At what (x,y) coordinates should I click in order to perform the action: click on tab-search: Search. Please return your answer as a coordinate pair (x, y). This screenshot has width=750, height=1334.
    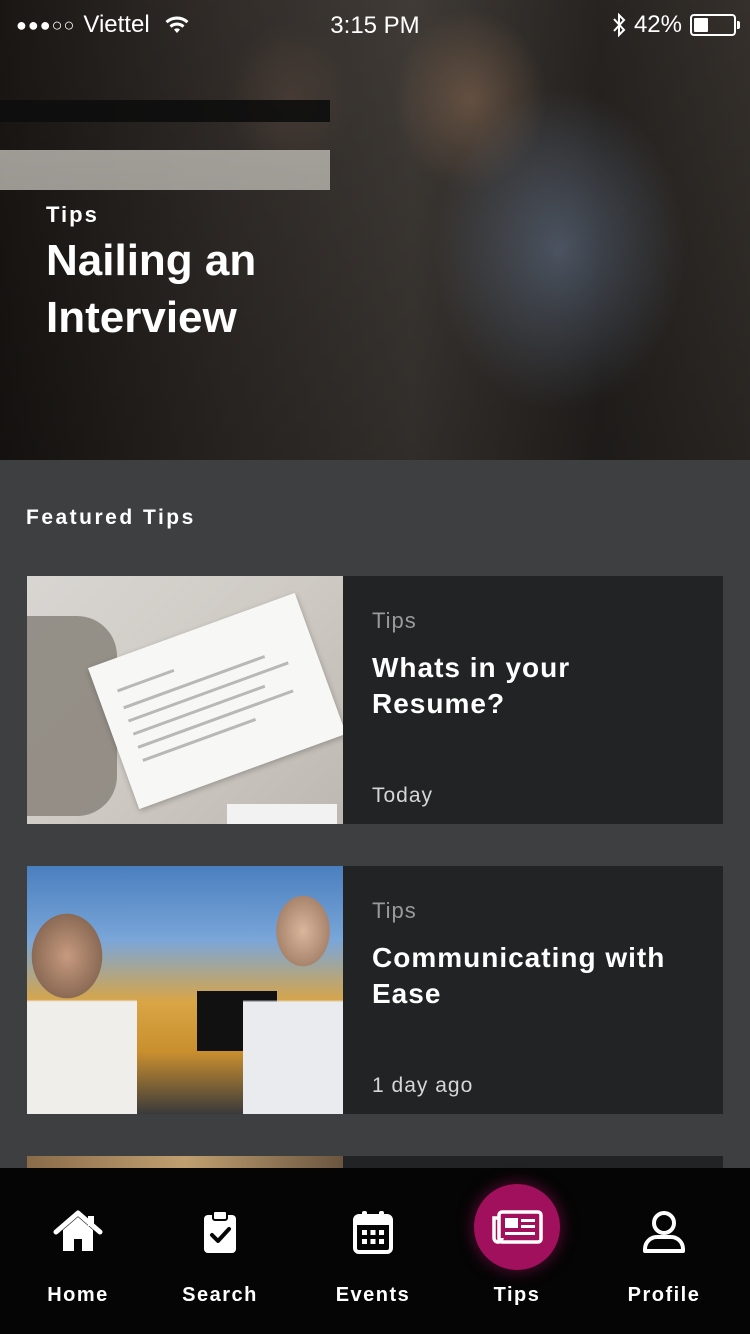
    Looking at the image, I should click on (220, 1251).